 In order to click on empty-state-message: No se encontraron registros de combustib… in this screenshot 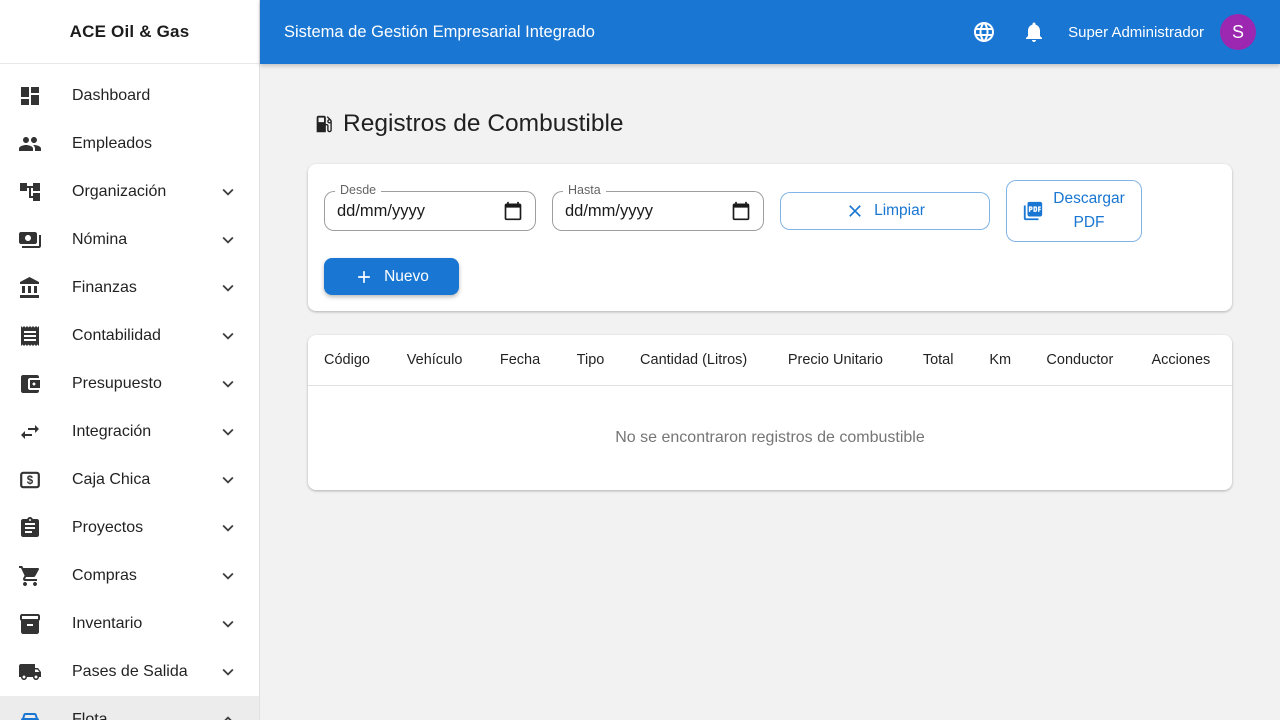, I will do `click(770, 438)`.